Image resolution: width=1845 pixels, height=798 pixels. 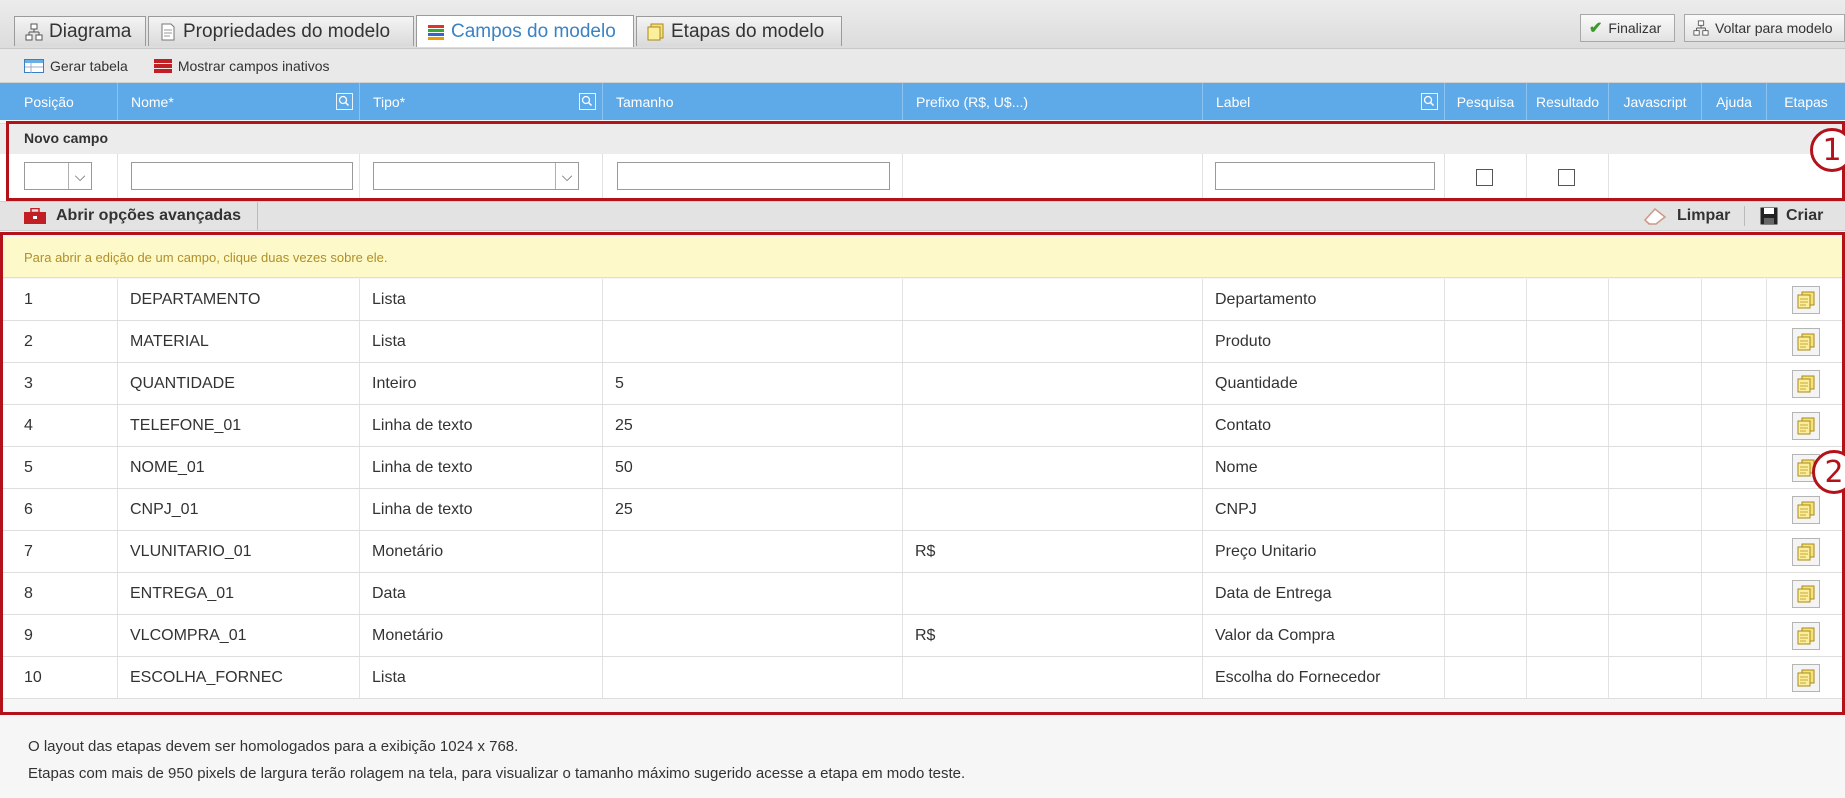 What do you see at coordinates (739, 31) in the screenshot?
I see `tab-model-steps: Etapas do modelo` at bounding box center [739, 31].